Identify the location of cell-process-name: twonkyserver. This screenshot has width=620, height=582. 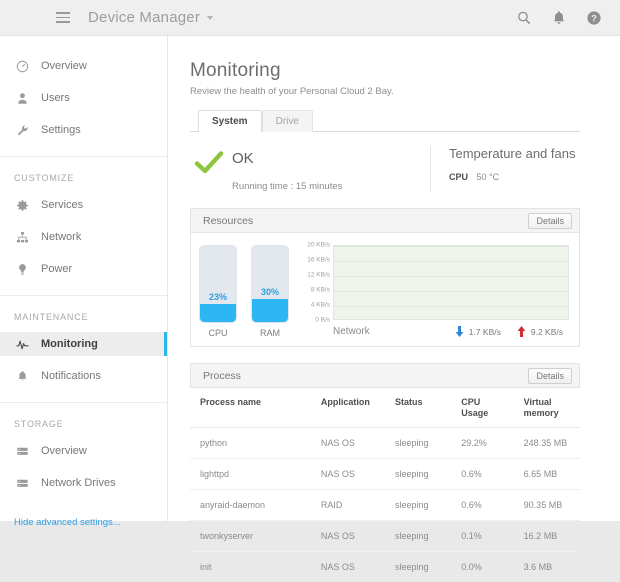
(250, 536).